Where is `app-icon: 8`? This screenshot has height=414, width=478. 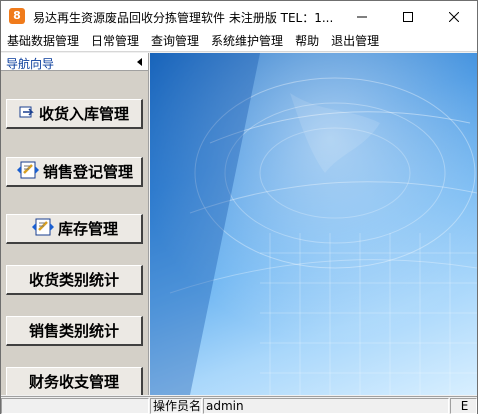
app-icon: 8 is located at coordinates (17, 16).